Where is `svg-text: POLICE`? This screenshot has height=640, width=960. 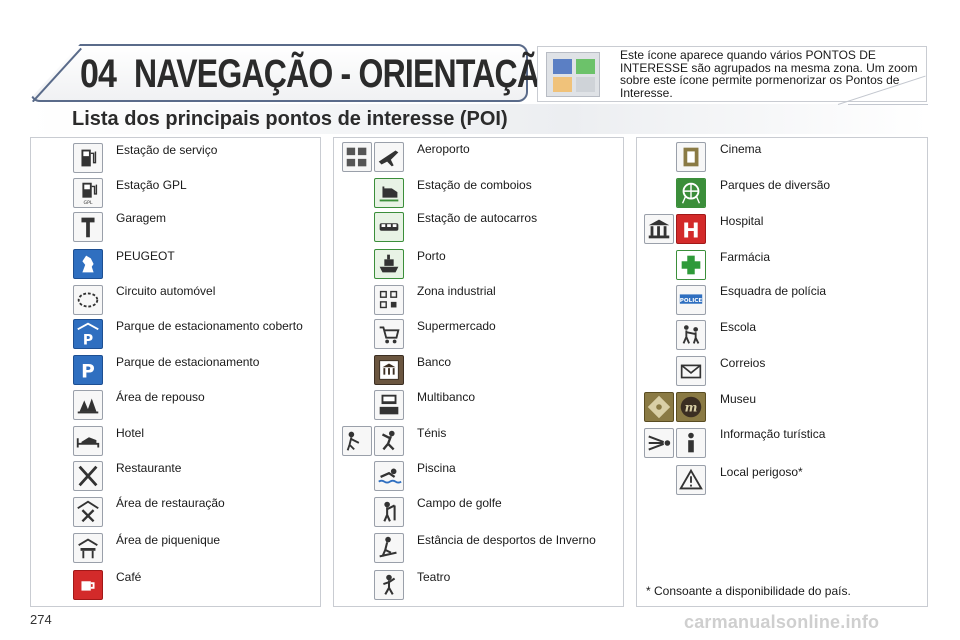
svg-text: POLICE is located at coordinates (691, 301).